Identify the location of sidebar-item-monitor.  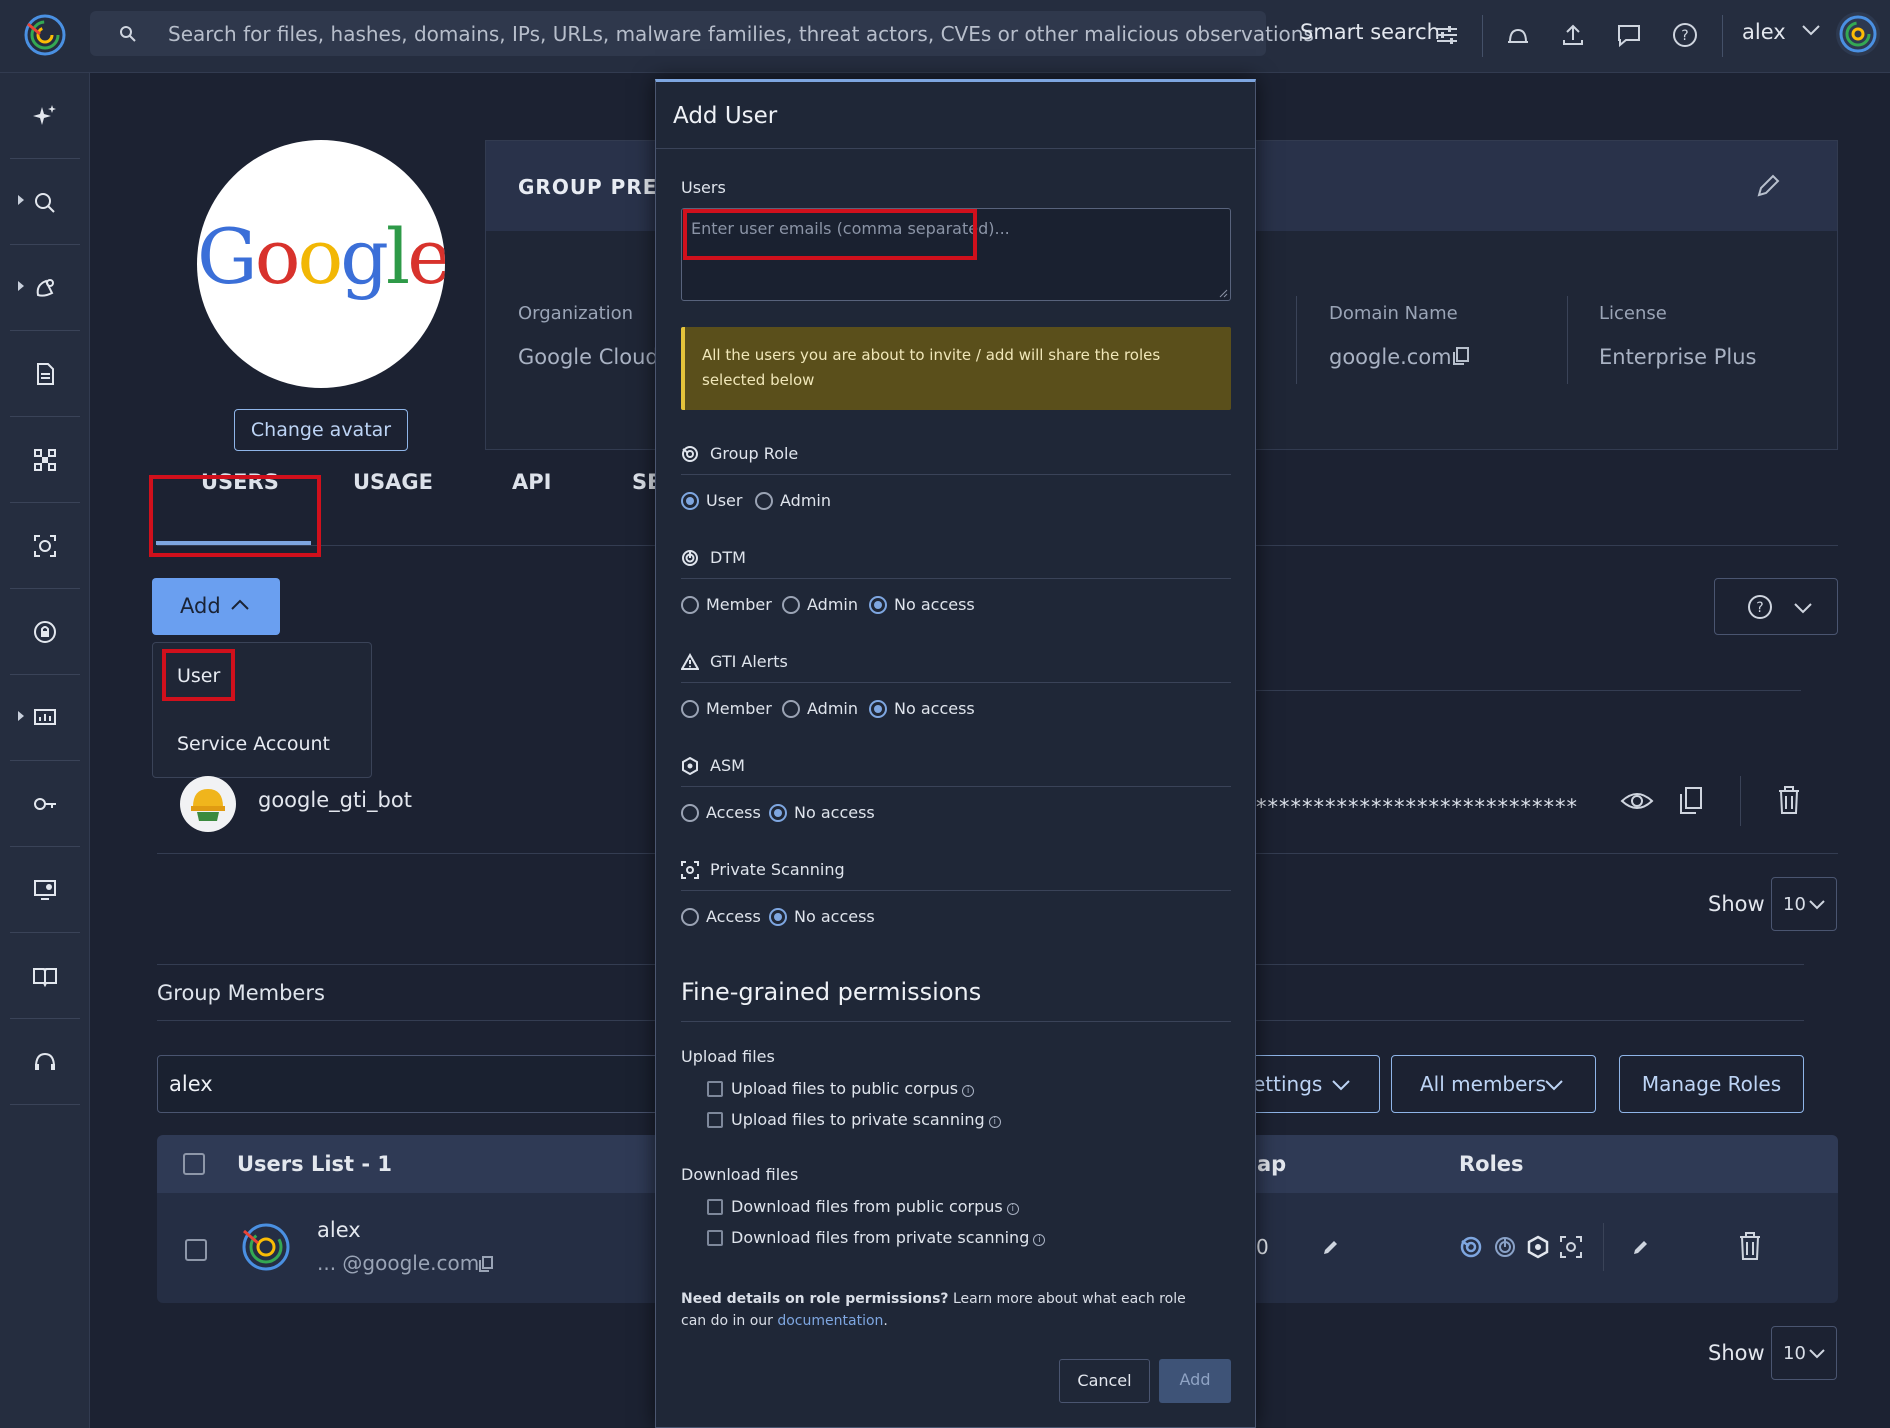
(45, 890).